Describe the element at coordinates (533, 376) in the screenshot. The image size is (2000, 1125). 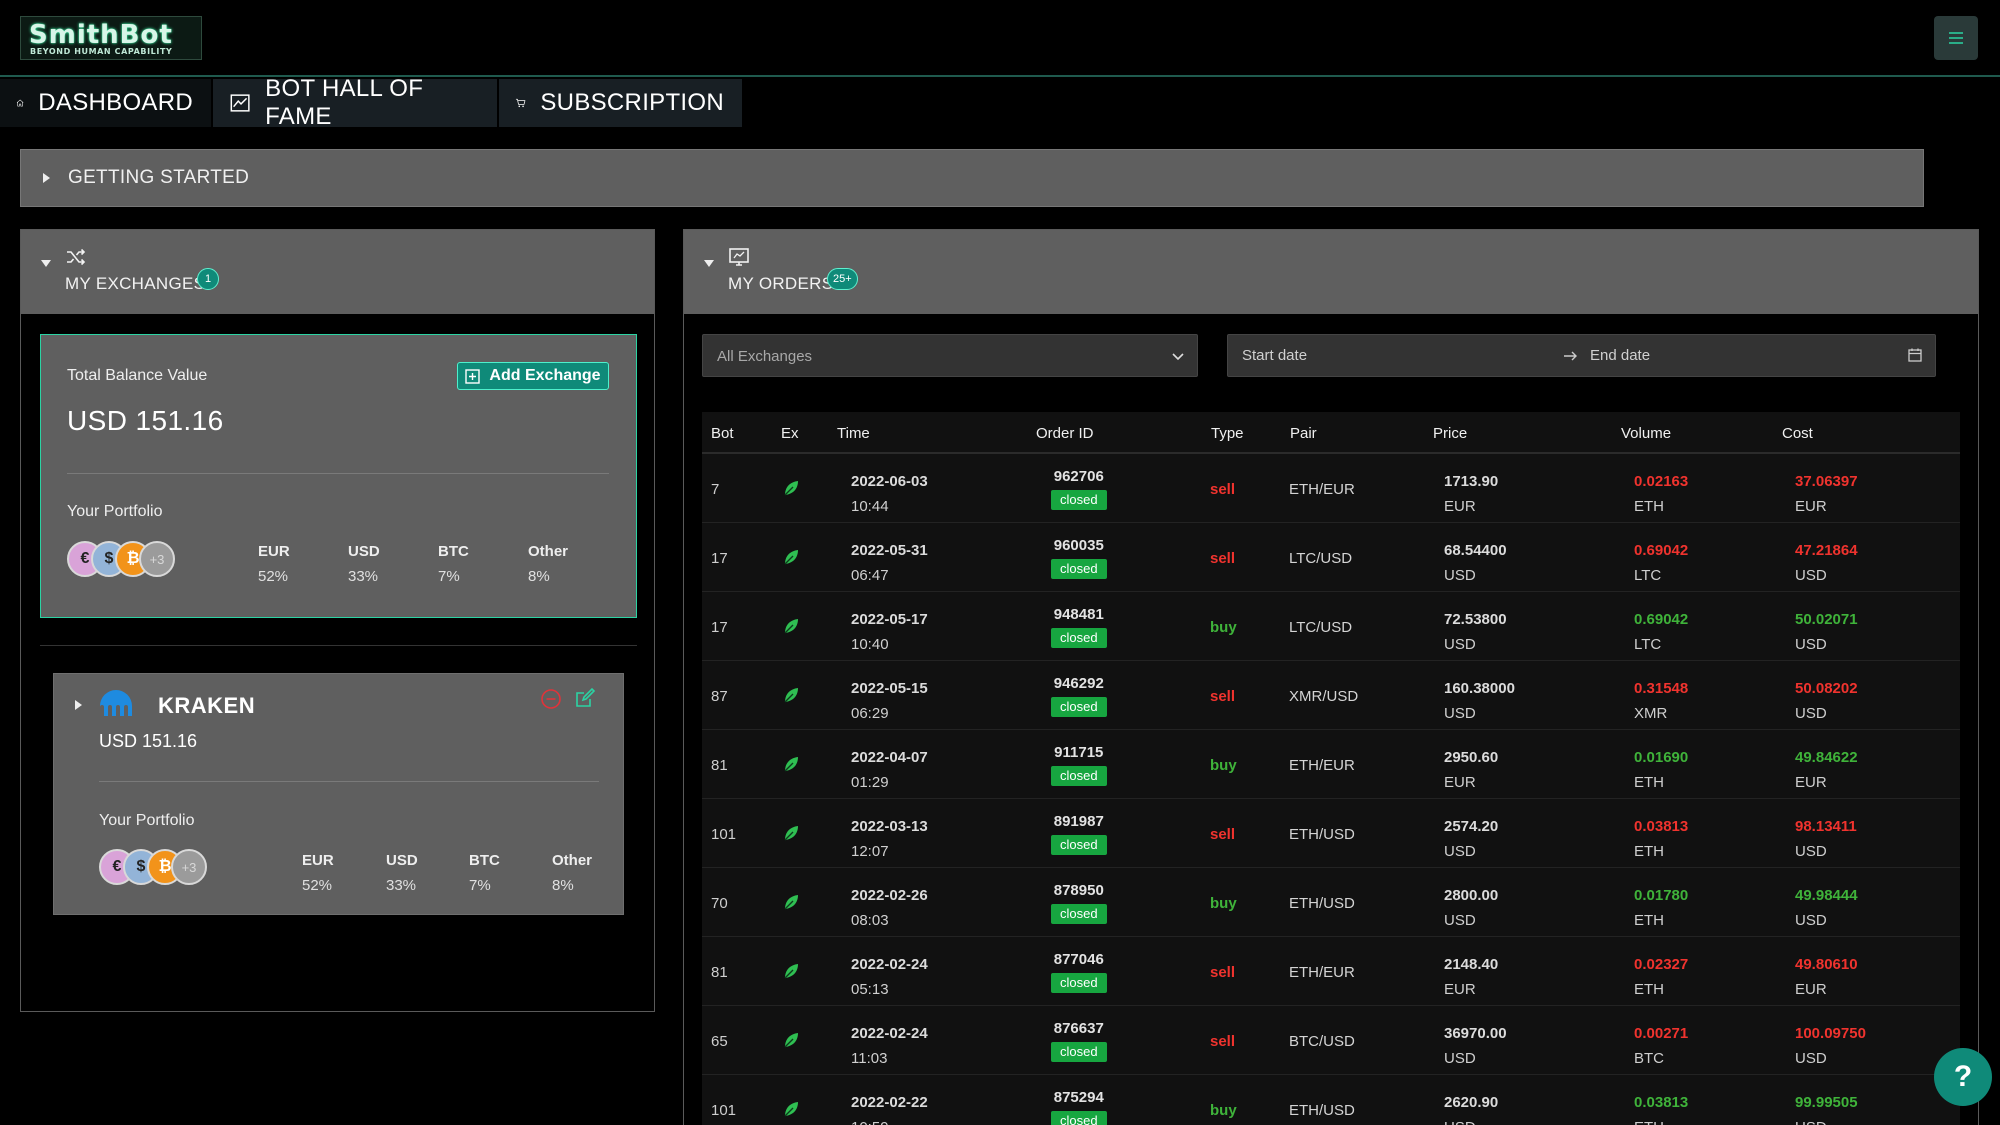
I see `add-exchange-button: Add Exchange` at that location.